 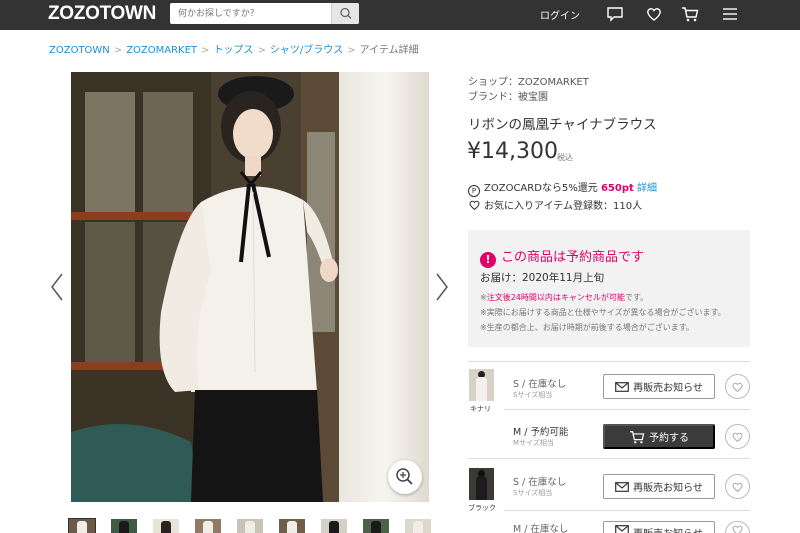 What do you see at coordinates (617, 188) in the screenshot?
I see `points-value: 650pt` at bounding box center [617, 188].